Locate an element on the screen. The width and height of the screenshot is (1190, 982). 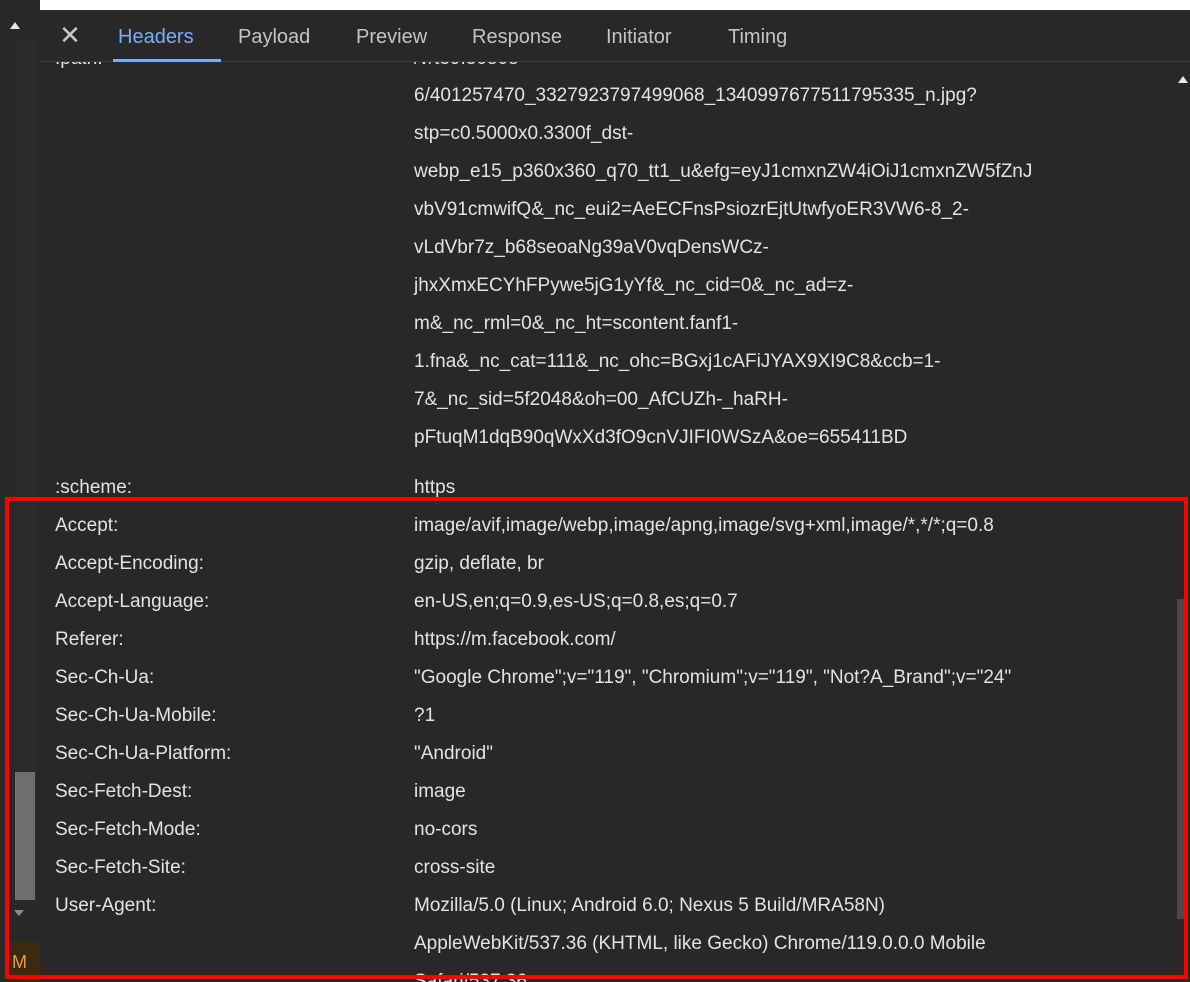
header-value-line: stp=c0.5000x0.3300f_dst- is located at coordinates (607, 134).